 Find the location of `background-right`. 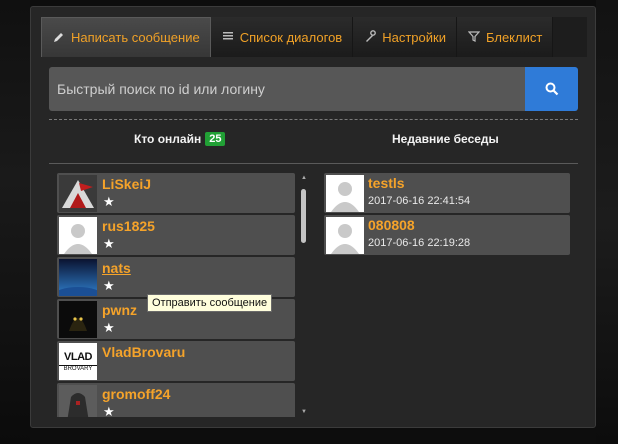

background-right is located at coordinates (607, 222).